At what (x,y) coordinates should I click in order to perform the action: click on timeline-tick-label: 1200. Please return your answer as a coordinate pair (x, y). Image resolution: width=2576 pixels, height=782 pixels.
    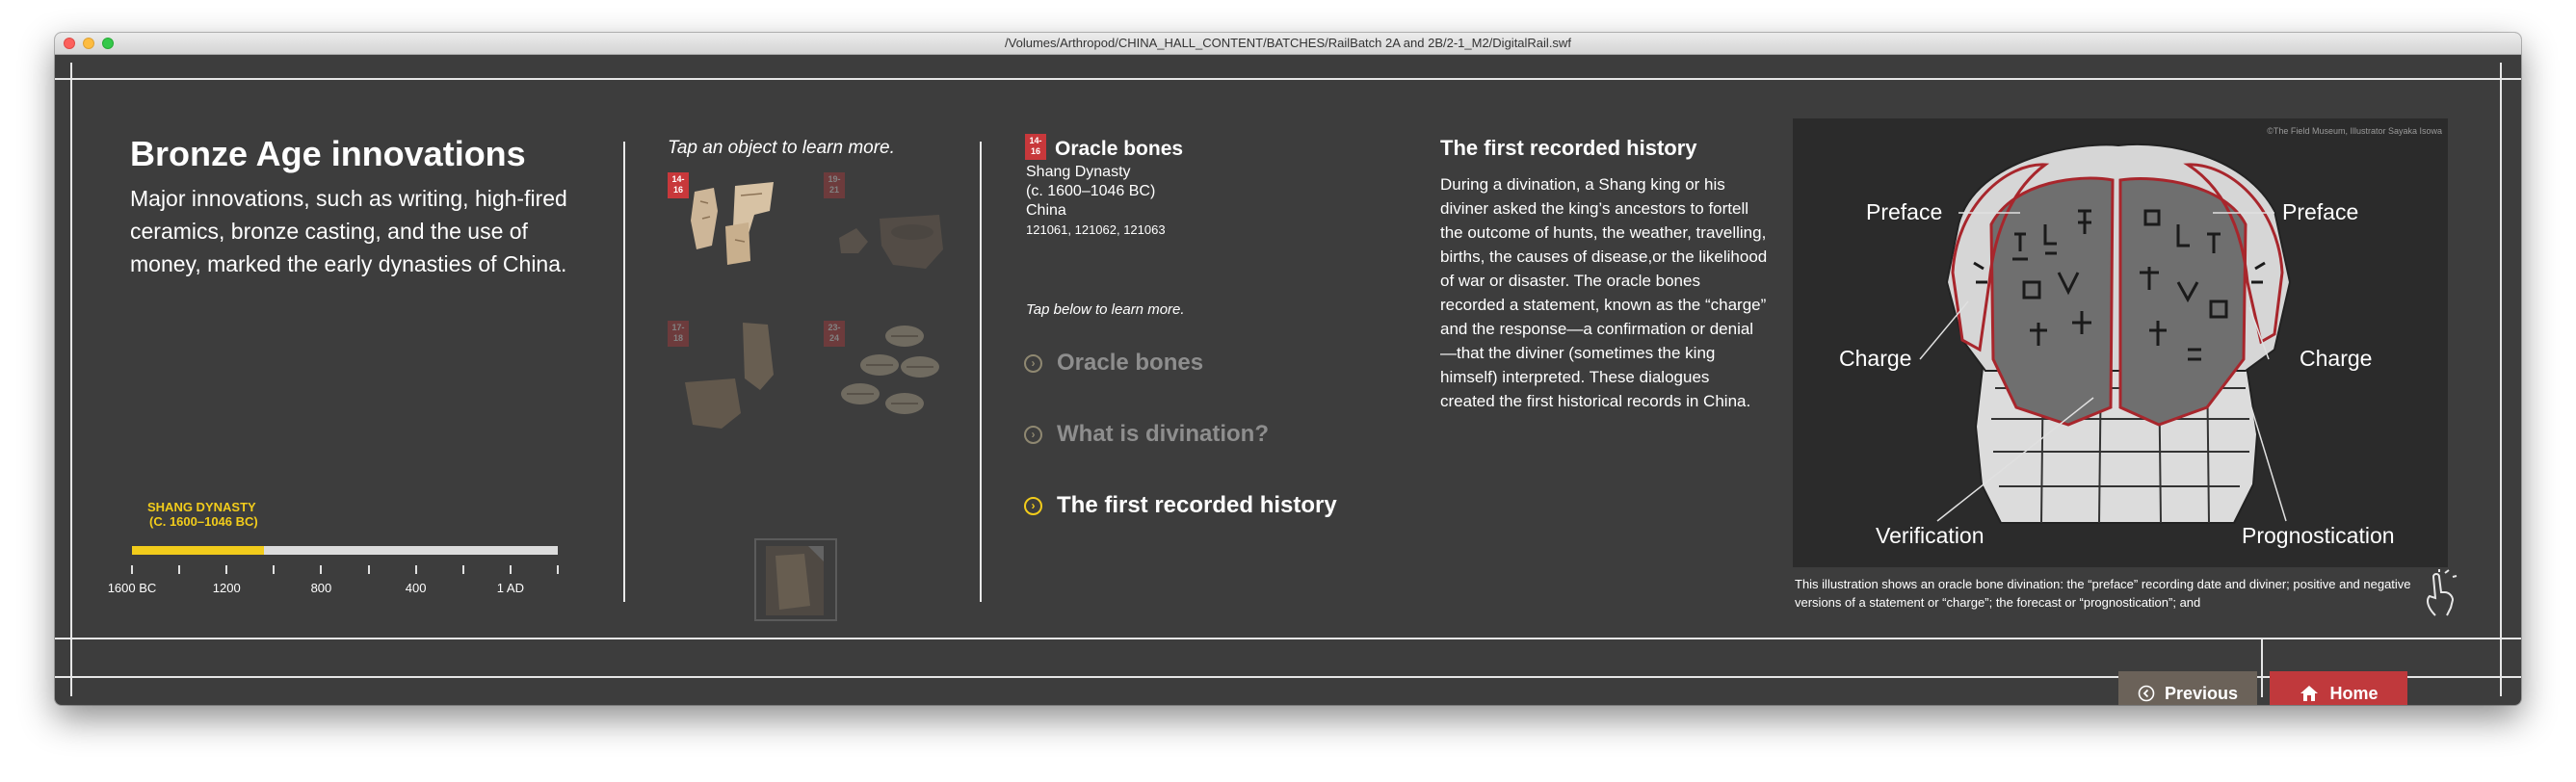
    Looking at the image, I should click on (227, 588).